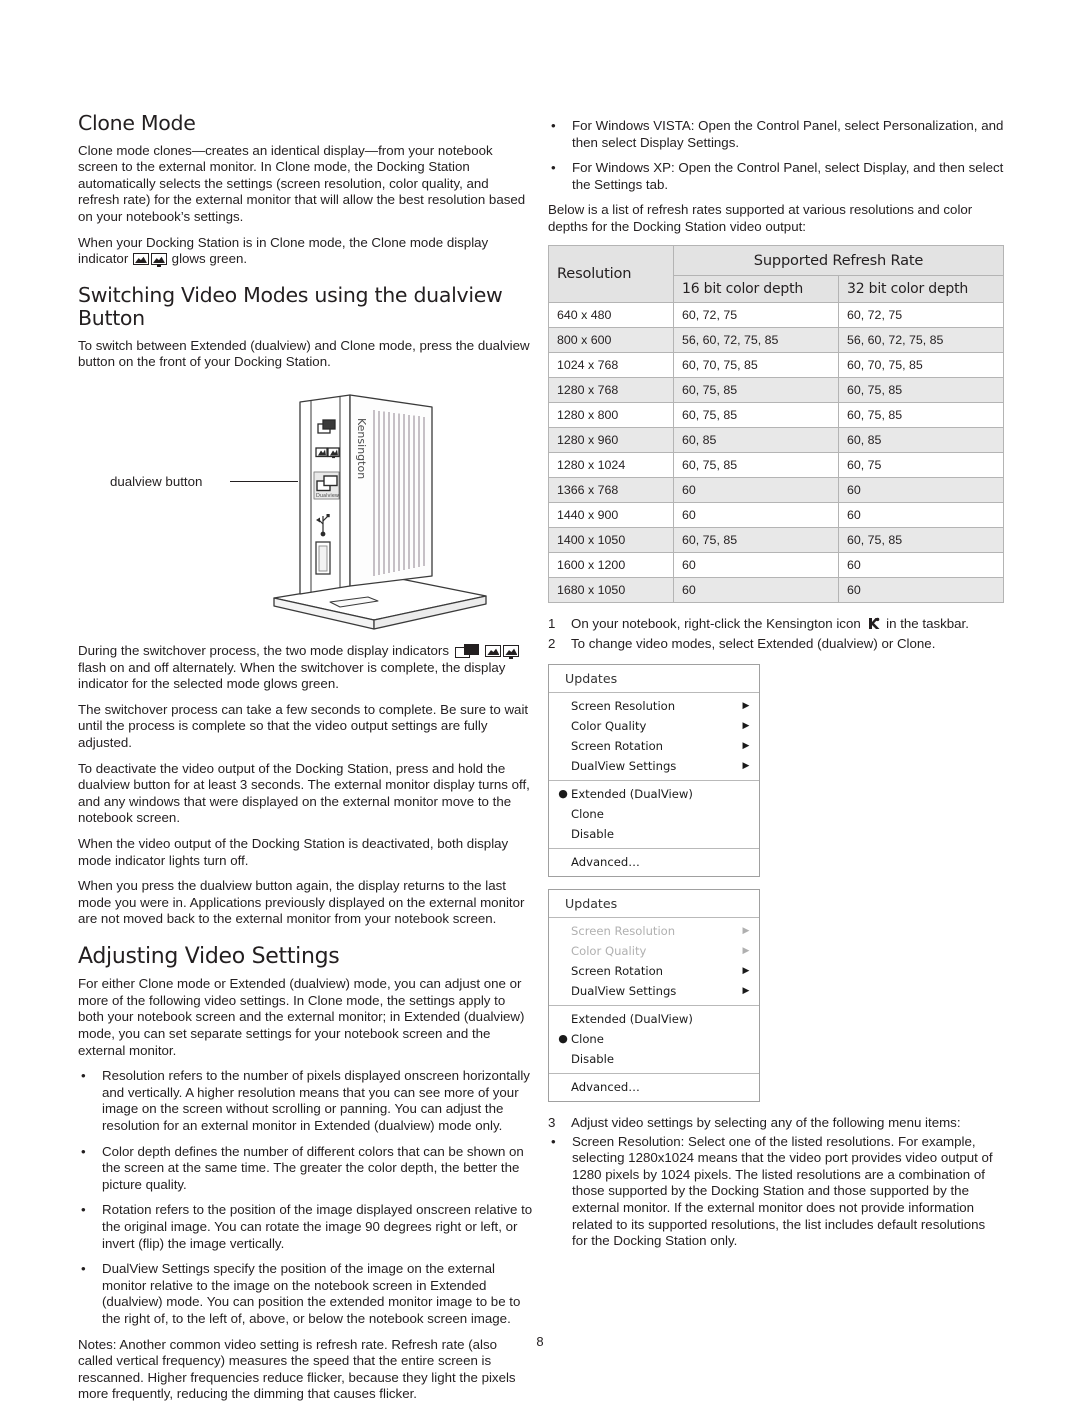 The height and width of the screenshot is (1412, 1080). Describe the element at coordinates (611, 339) in the screenshot. I see `cell-resolution: 800 x 600` at that location.